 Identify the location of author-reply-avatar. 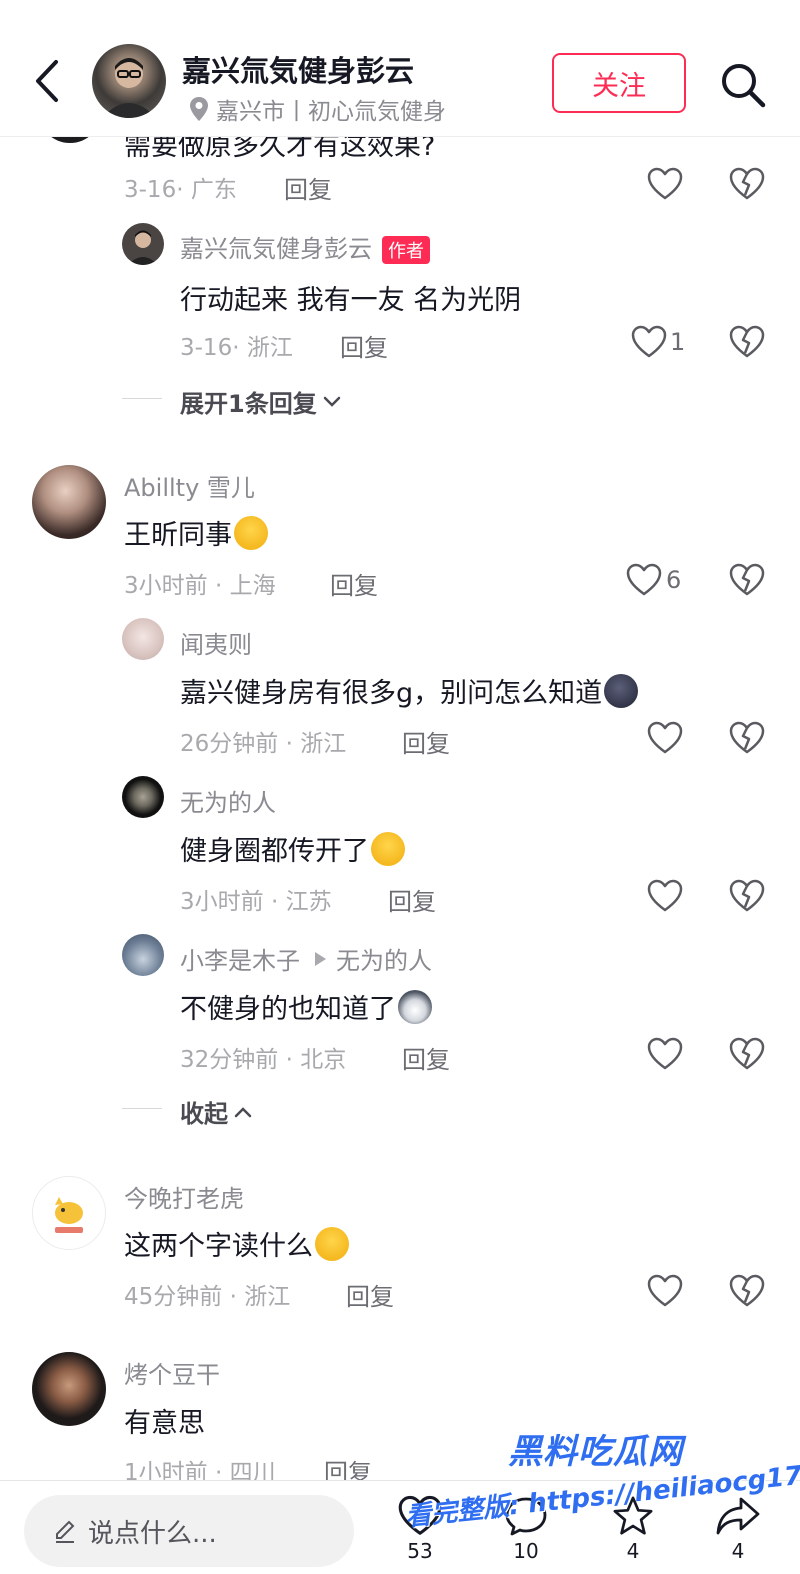
(143, 244).